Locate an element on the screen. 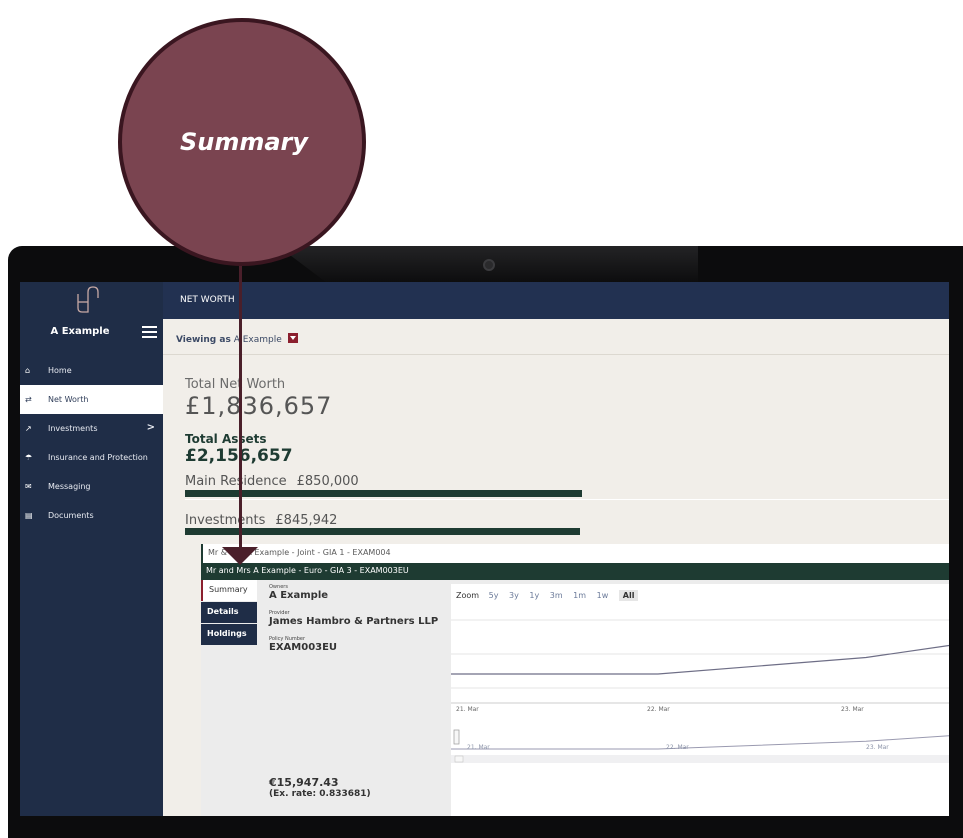  x-tick-label: 22. Mar is located at coordinates (658, 709).